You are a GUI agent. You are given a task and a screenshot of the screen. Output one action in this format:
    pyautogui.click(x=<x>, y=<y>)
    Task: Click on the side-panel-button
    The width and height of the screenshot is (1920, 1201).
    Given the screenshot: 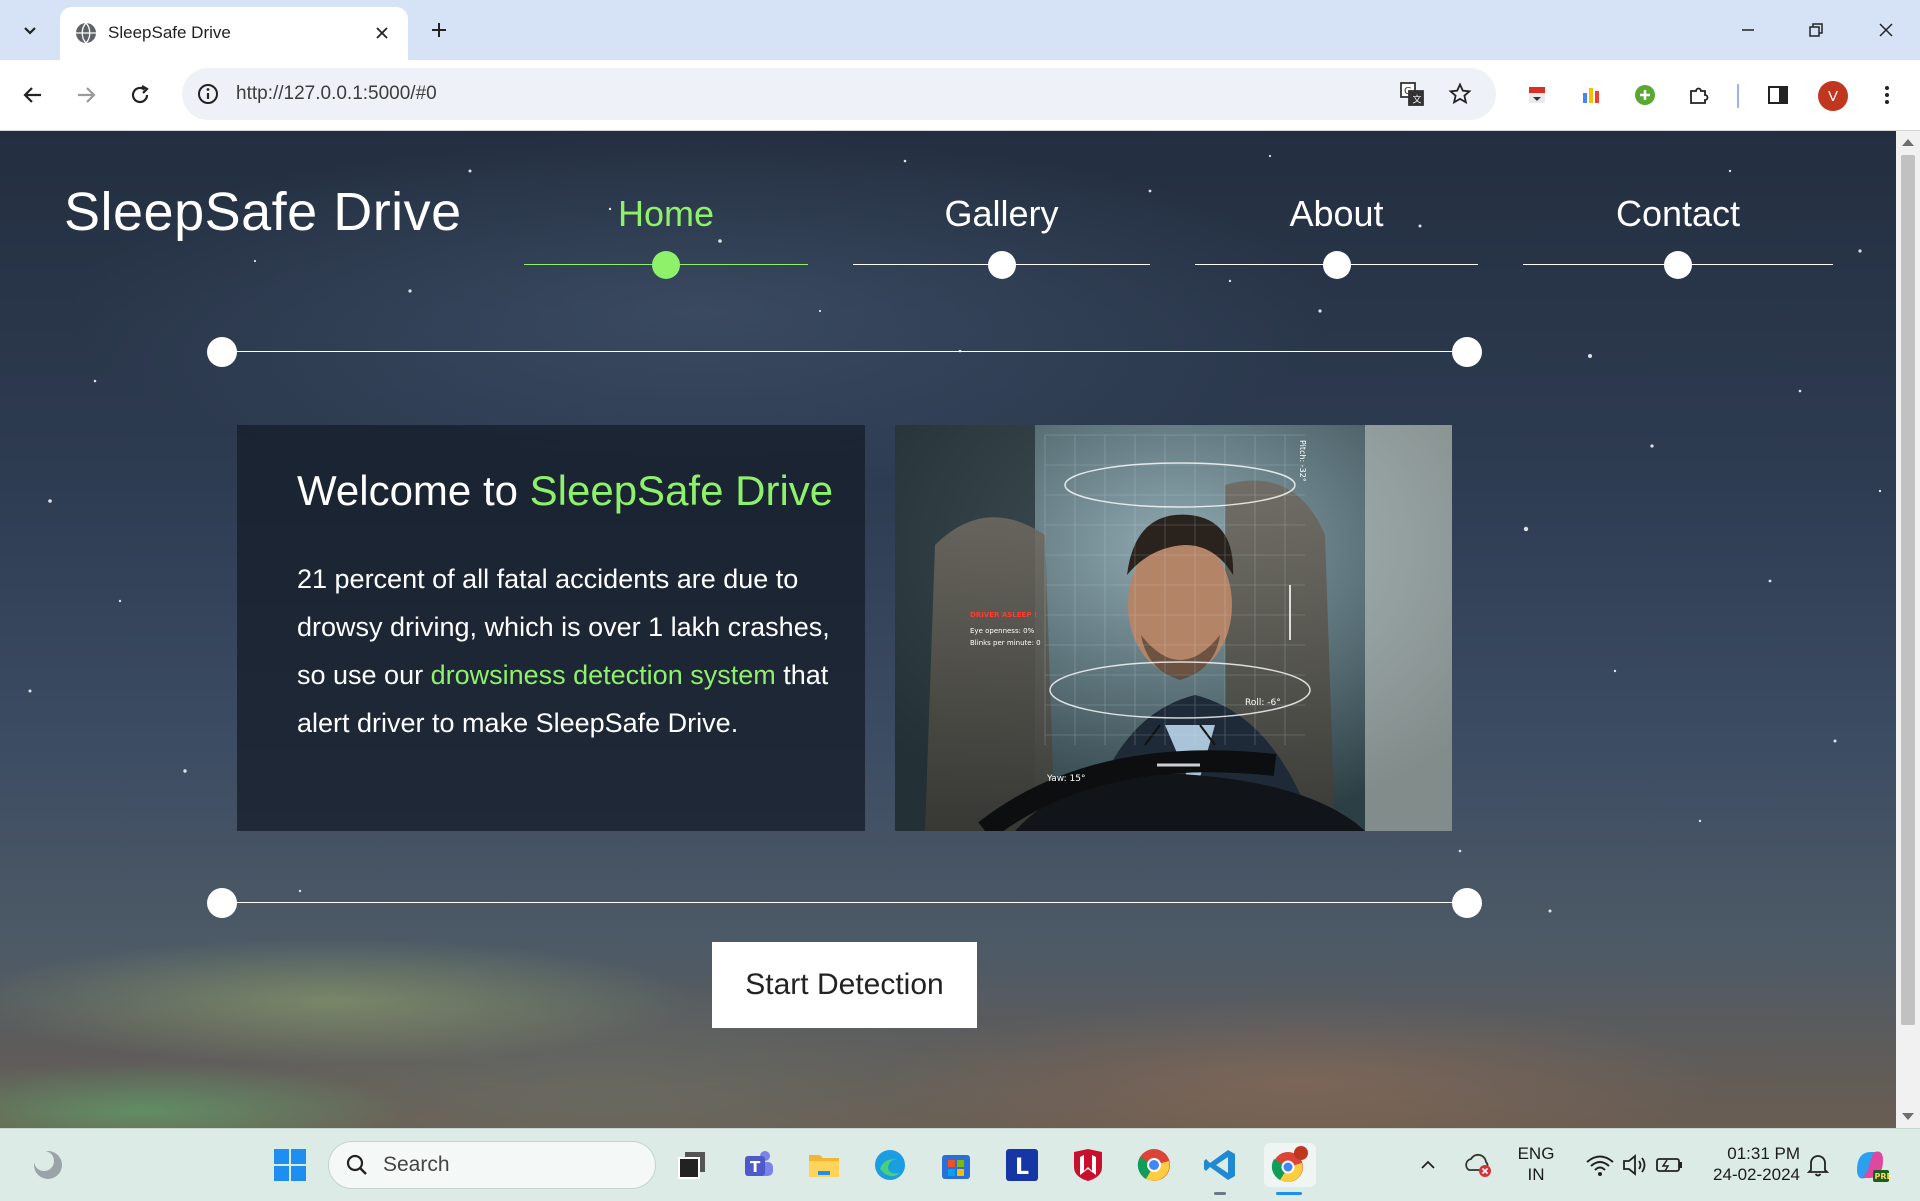 What is the action you would take?
    pyautogui.click(x=1778, y=95)
    